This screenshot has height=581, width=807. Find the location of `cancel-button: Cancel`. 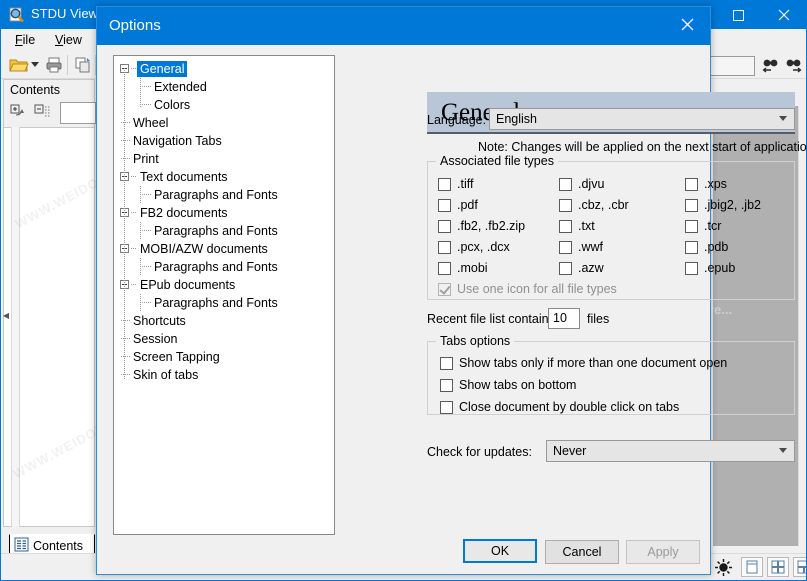

cancel-button: Cancel is located at coordinates (582, 552).